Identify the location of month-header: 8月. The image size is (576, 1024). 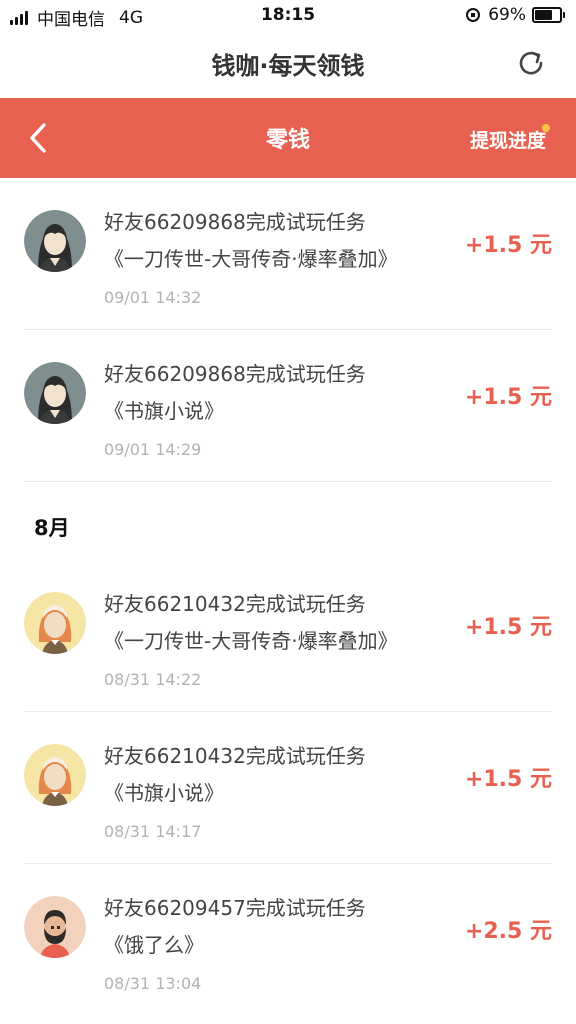
(52, 528).